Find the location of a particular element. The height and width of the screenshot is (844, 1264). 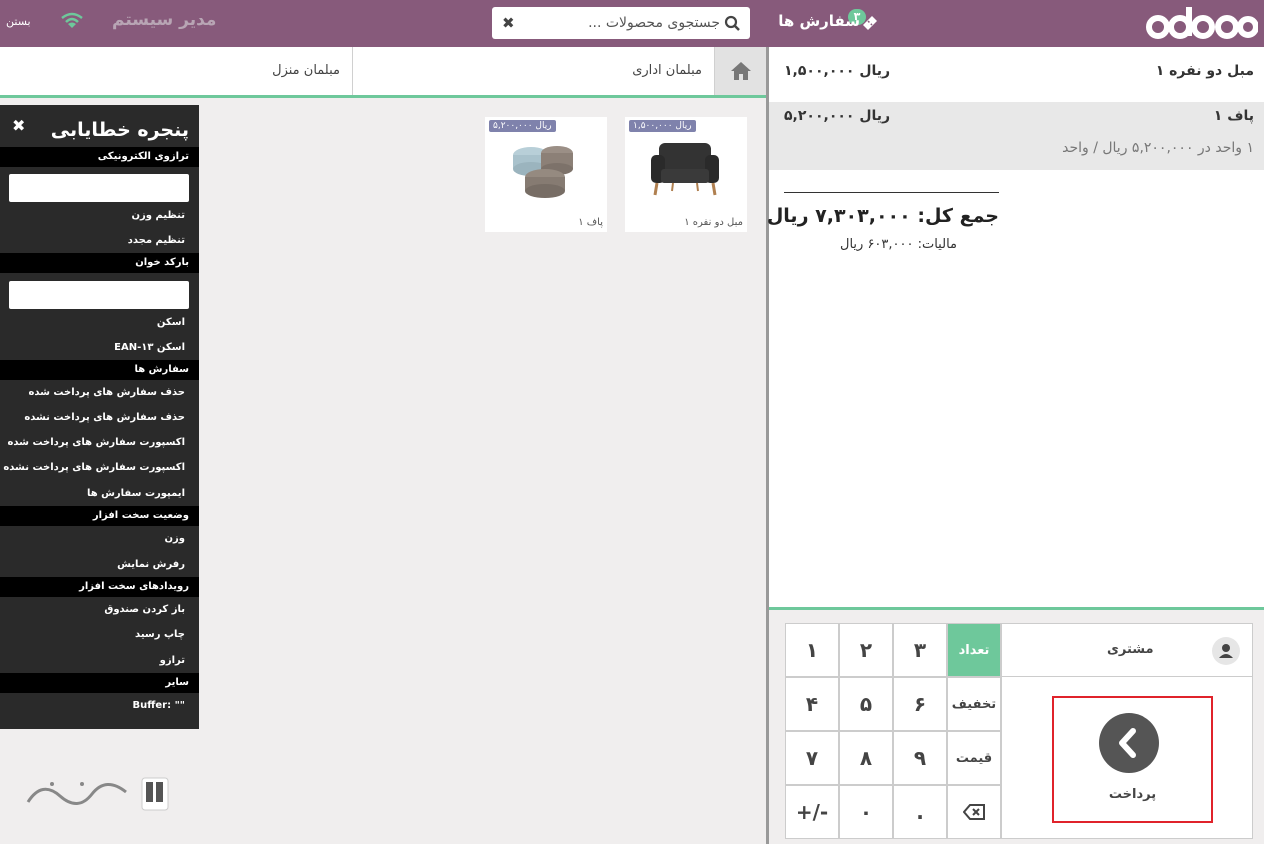

scan-button: اسکن is located at coordinates (99, 322).